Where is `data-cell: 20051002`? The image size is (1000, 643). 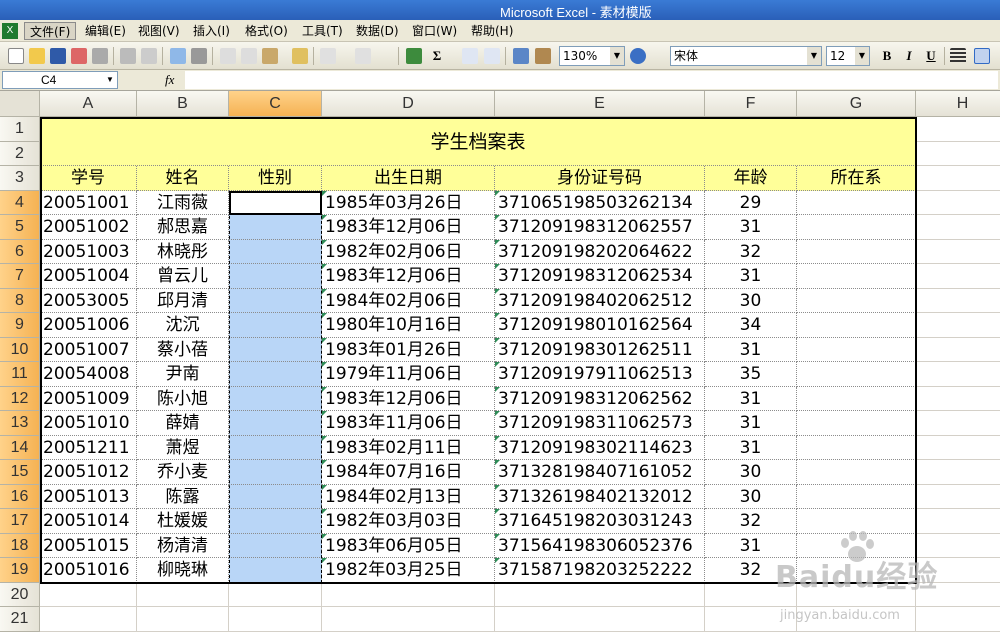 data-cell: 20051002 is located at coordinates (88, 227).